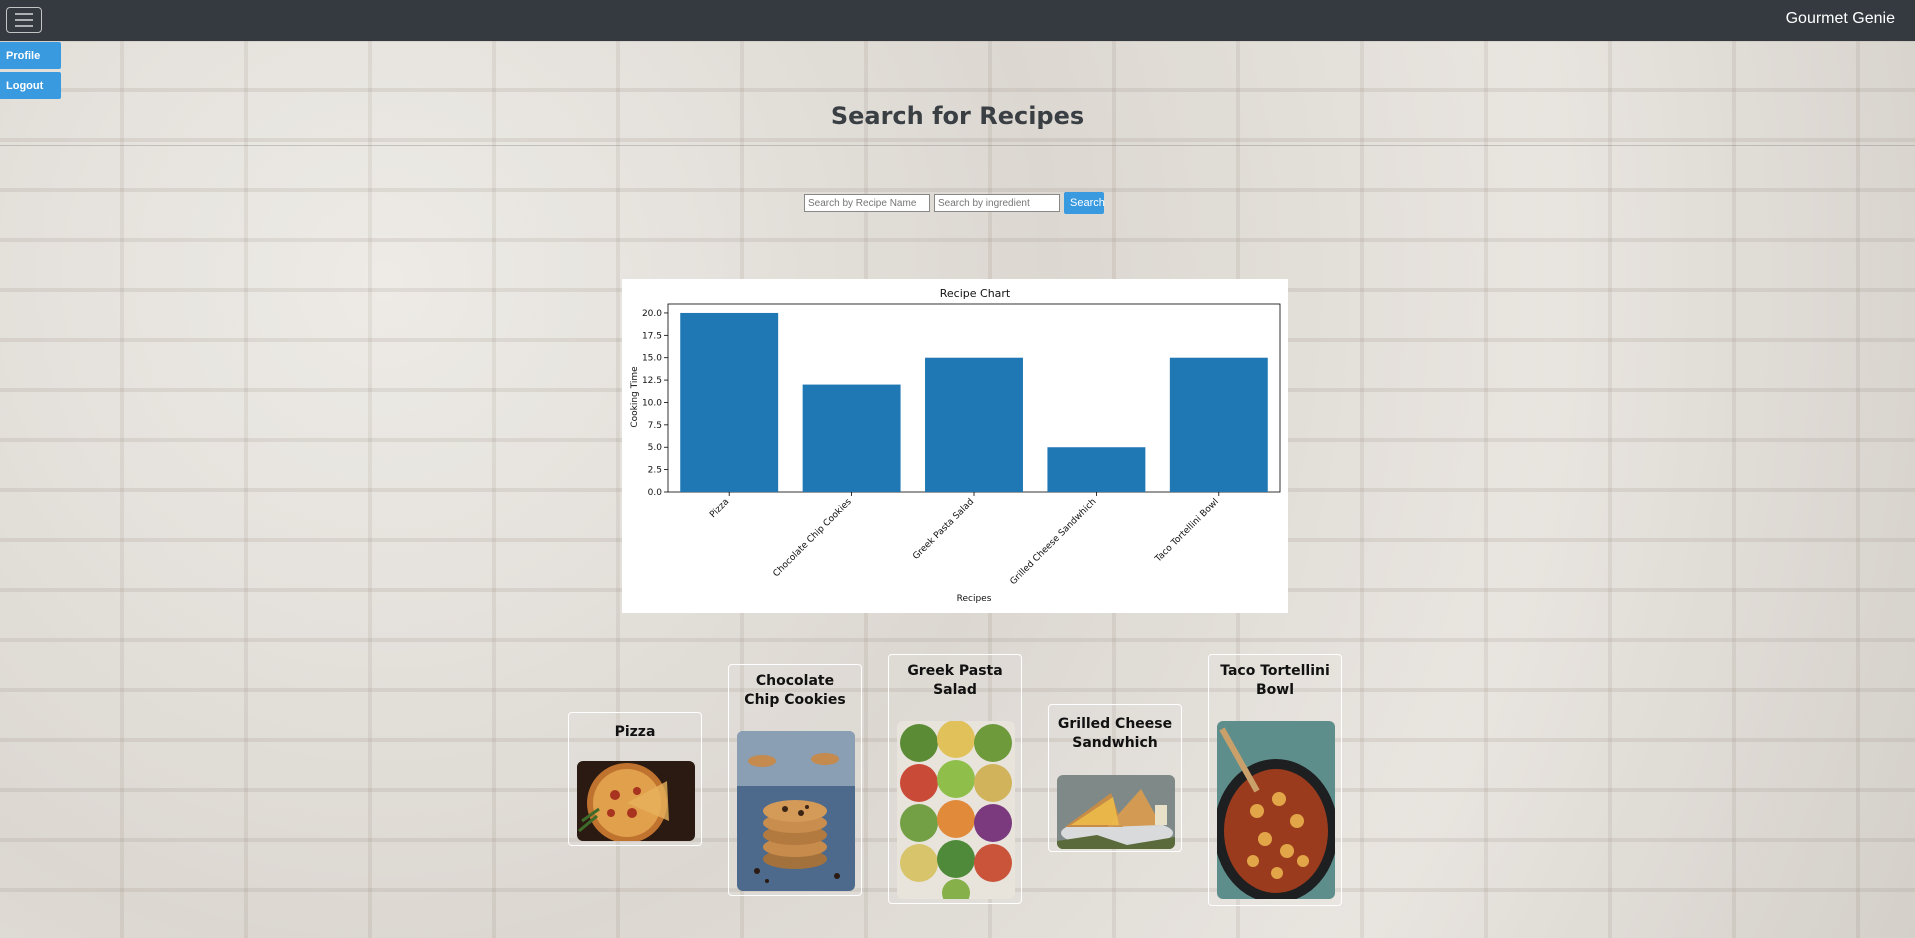  Describe the element at coordinates (1275, 680) in the screenshot. I see `recipe-card-title: Taco Tortellini Bowl` at that location.